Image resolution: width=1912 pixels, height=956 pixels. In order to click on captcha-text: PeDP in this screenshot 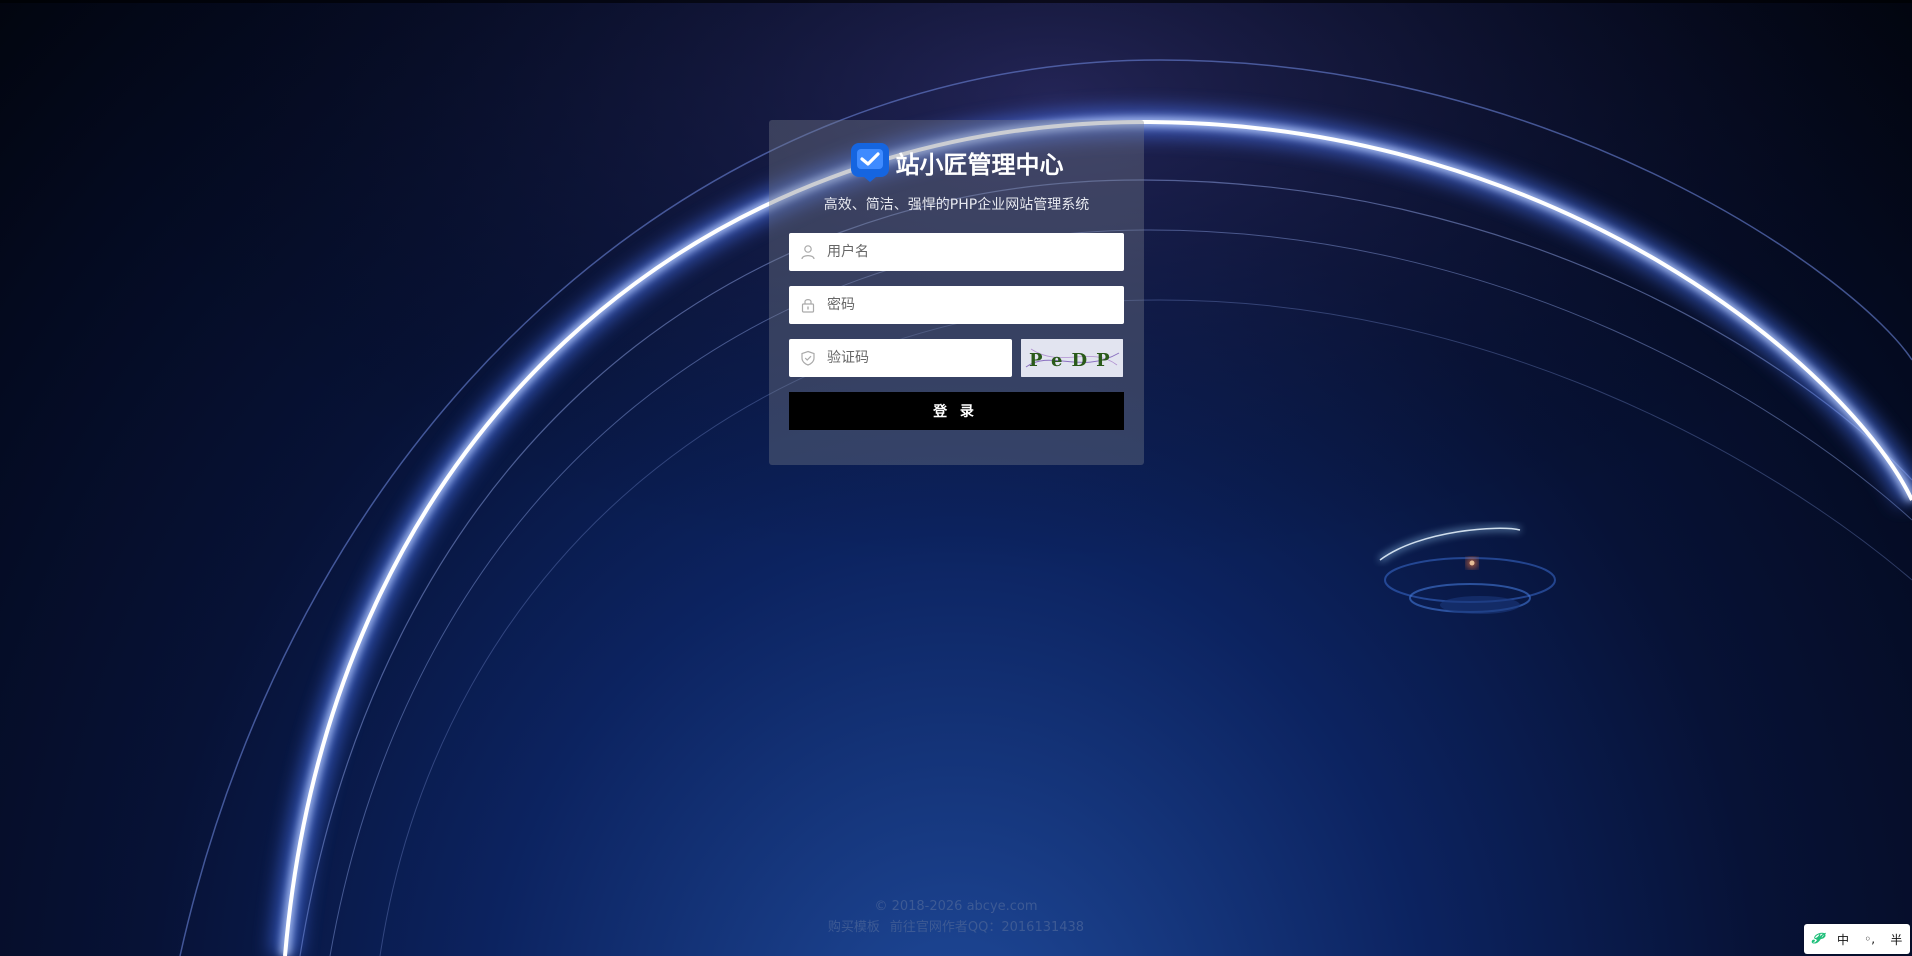, I will do `click(1074, 360)`.